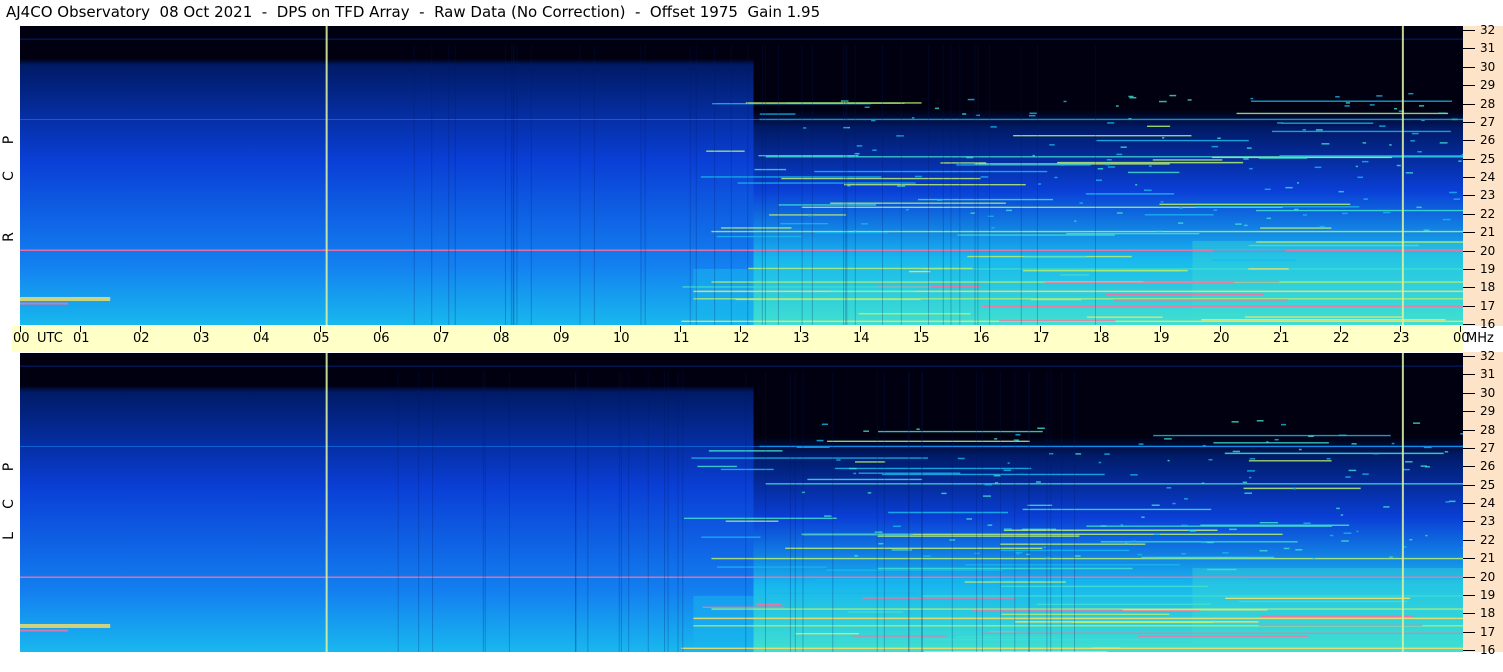 Image resolution: width=1503 pixels, height=672 pixels. What do you see at coordinates (1488, 558) in the screenshot?
I see `freq-tick-label: 21` at bounding box center [1488, 558].